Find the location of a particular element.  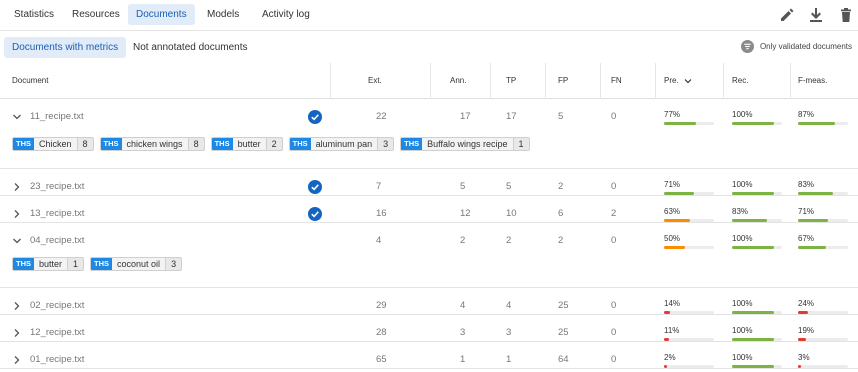

header-rec: Rec. is located at coordinates (740, 80).